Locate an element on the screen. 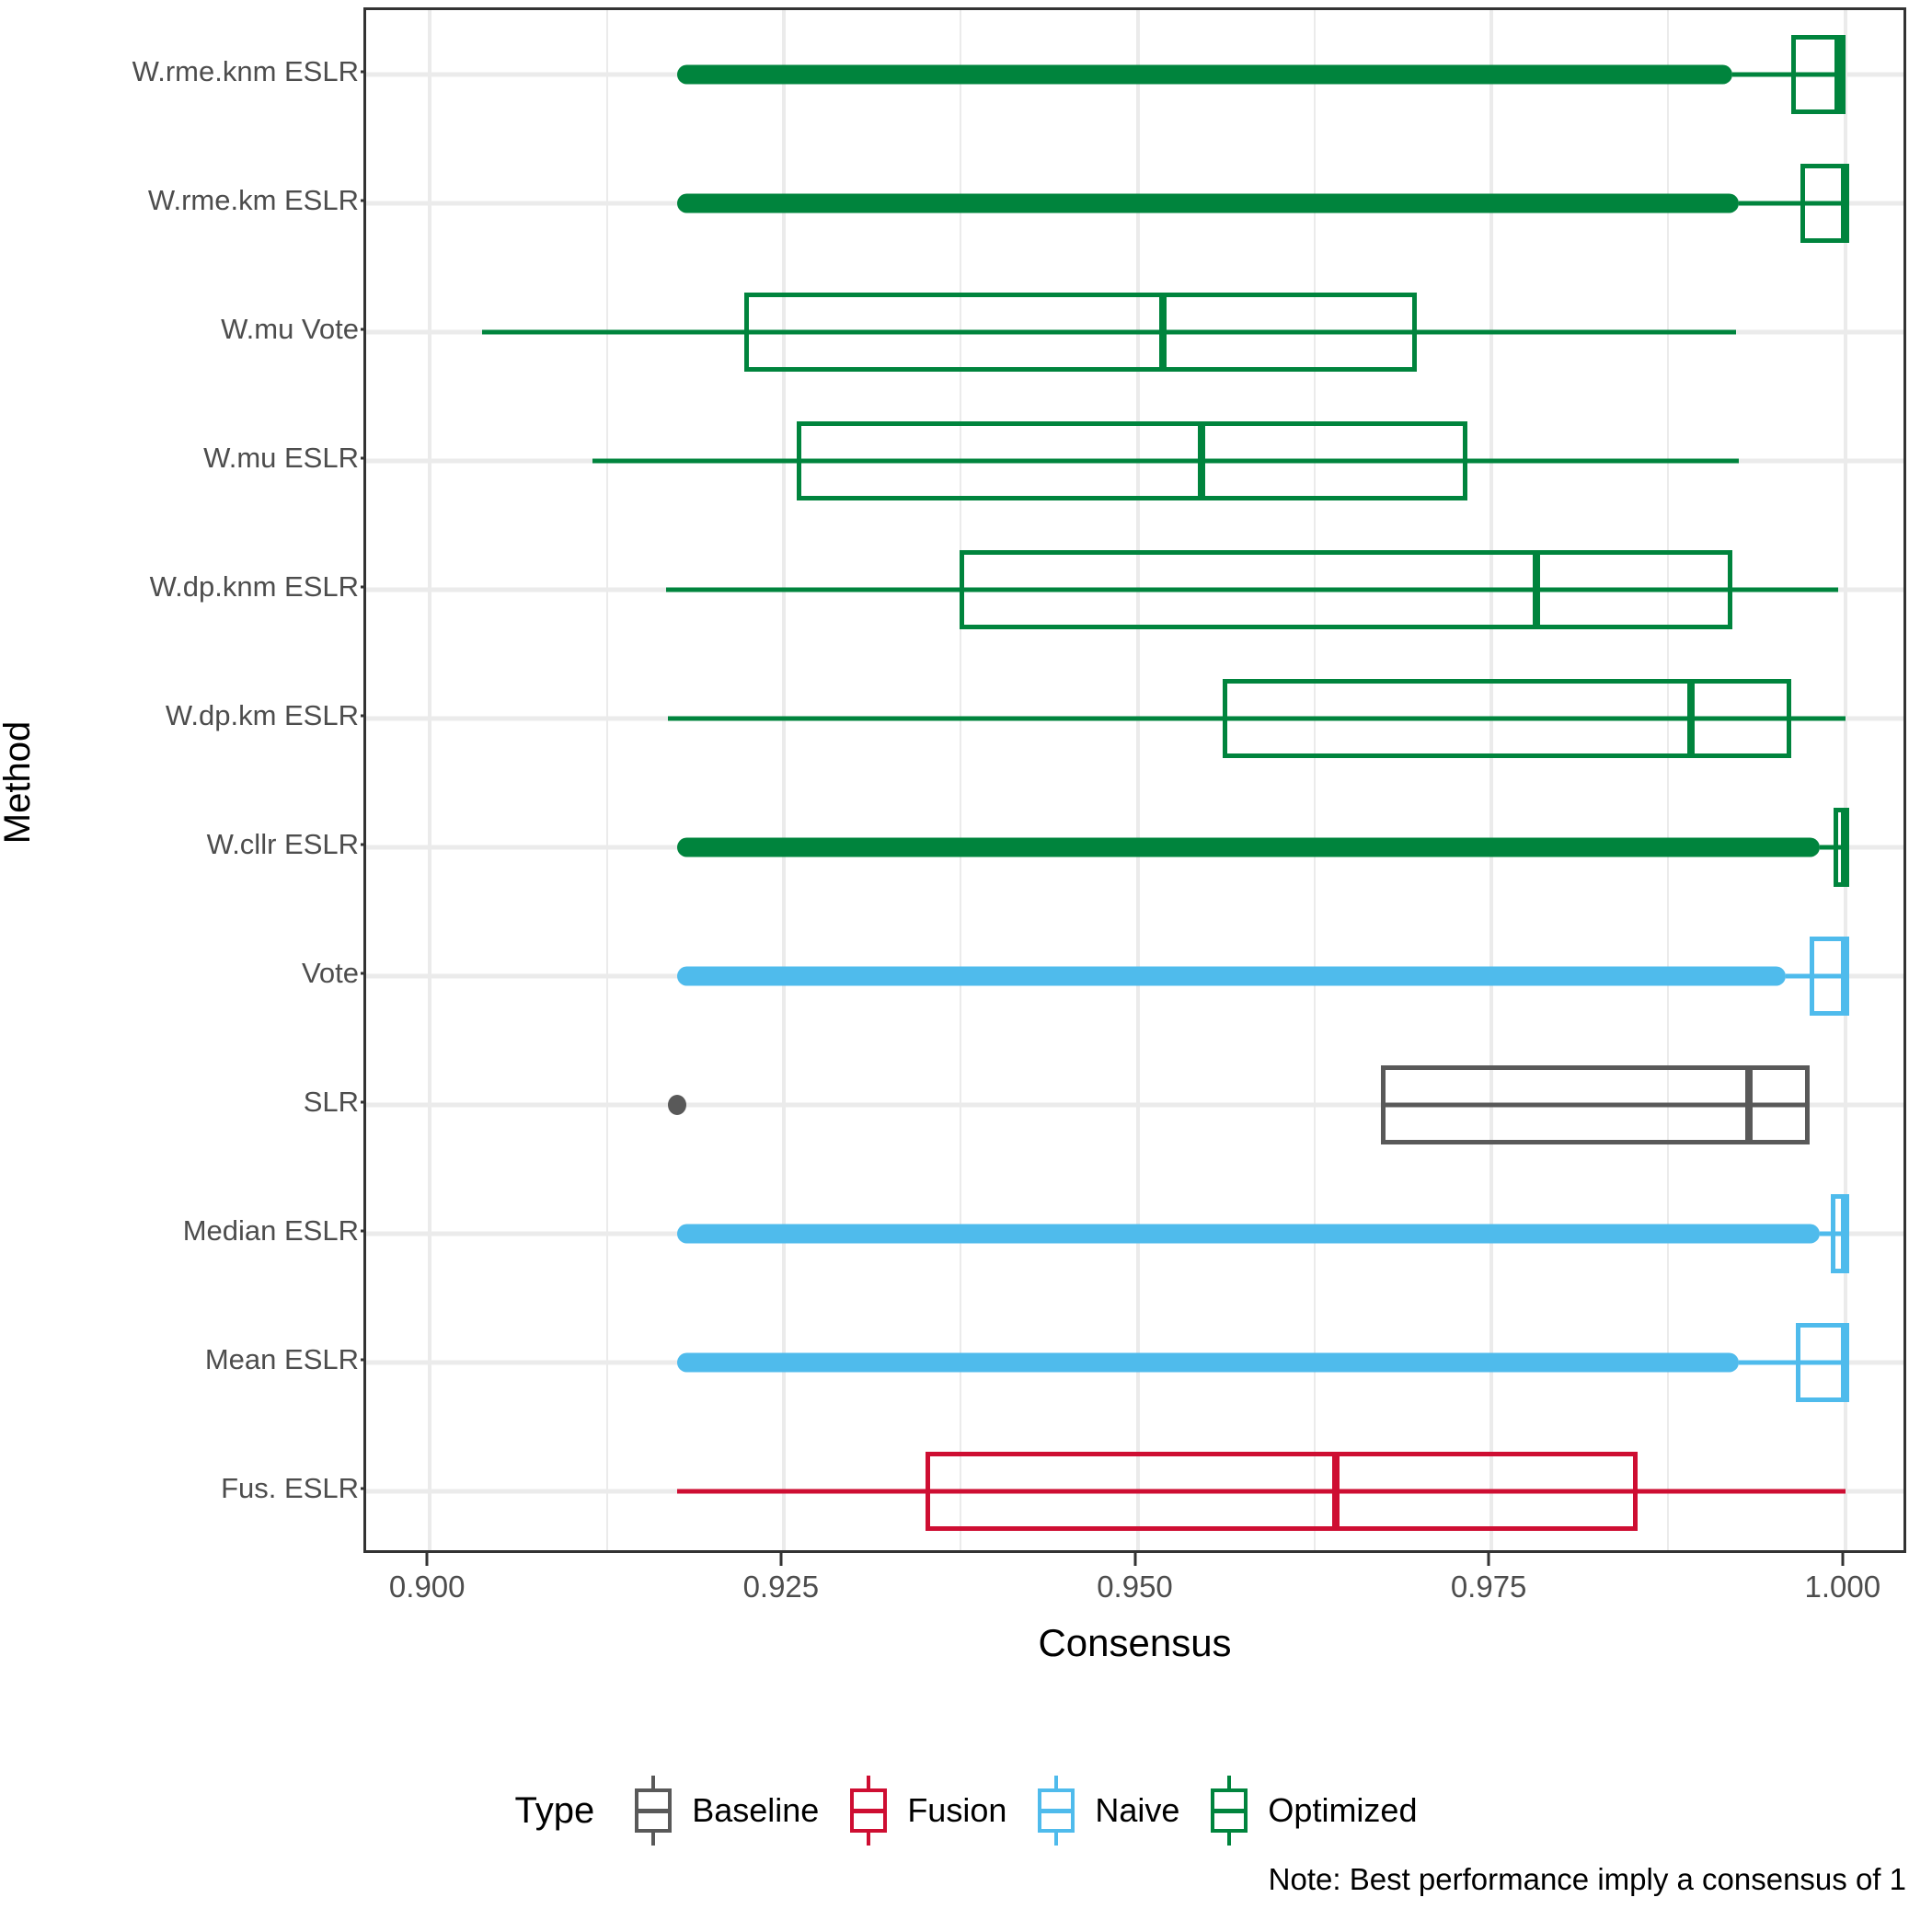 This screenshot has height=1932, width=1932. y-axis-title-text: Method is located at coordinates (19, 782).